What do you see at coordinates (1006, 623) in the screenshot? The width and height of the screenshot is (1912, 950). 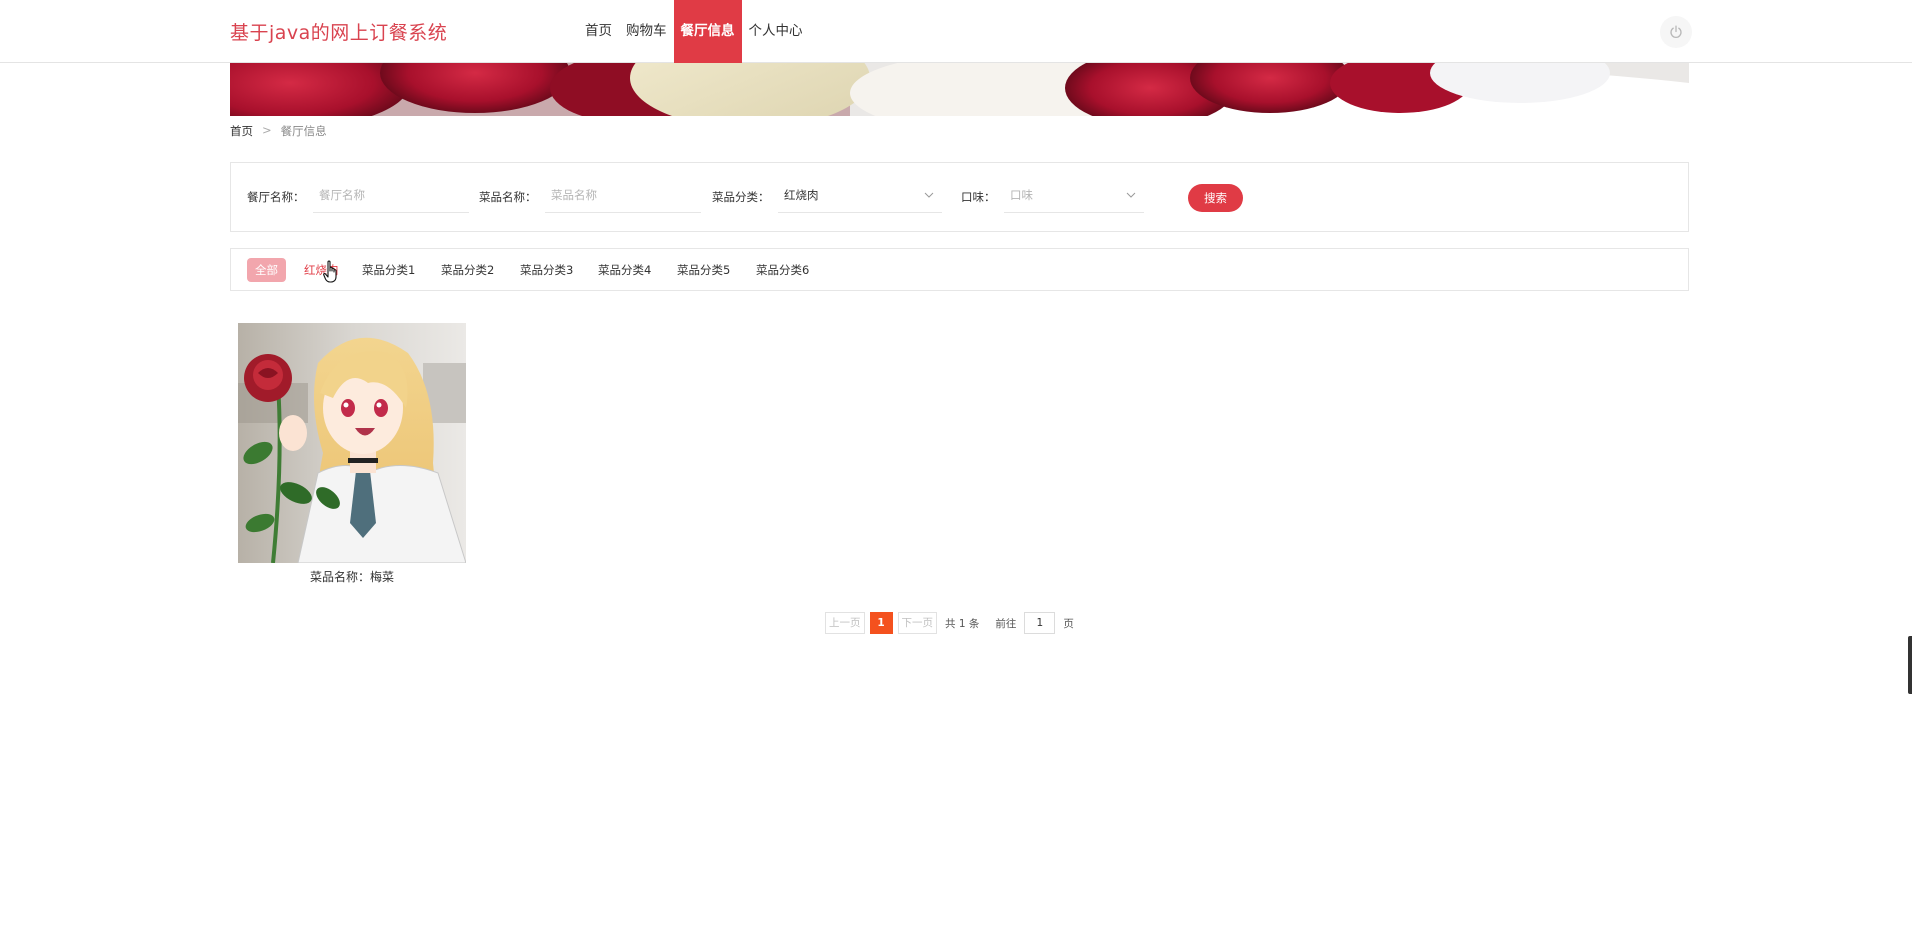 I see `goto-label: 前往` at bounding box center [1006, 623].